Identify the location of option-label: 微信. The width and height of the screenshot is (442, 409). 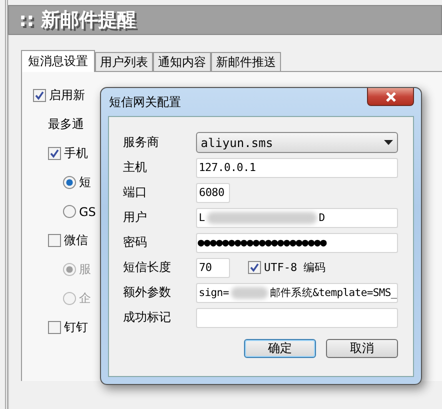
(76, 240).